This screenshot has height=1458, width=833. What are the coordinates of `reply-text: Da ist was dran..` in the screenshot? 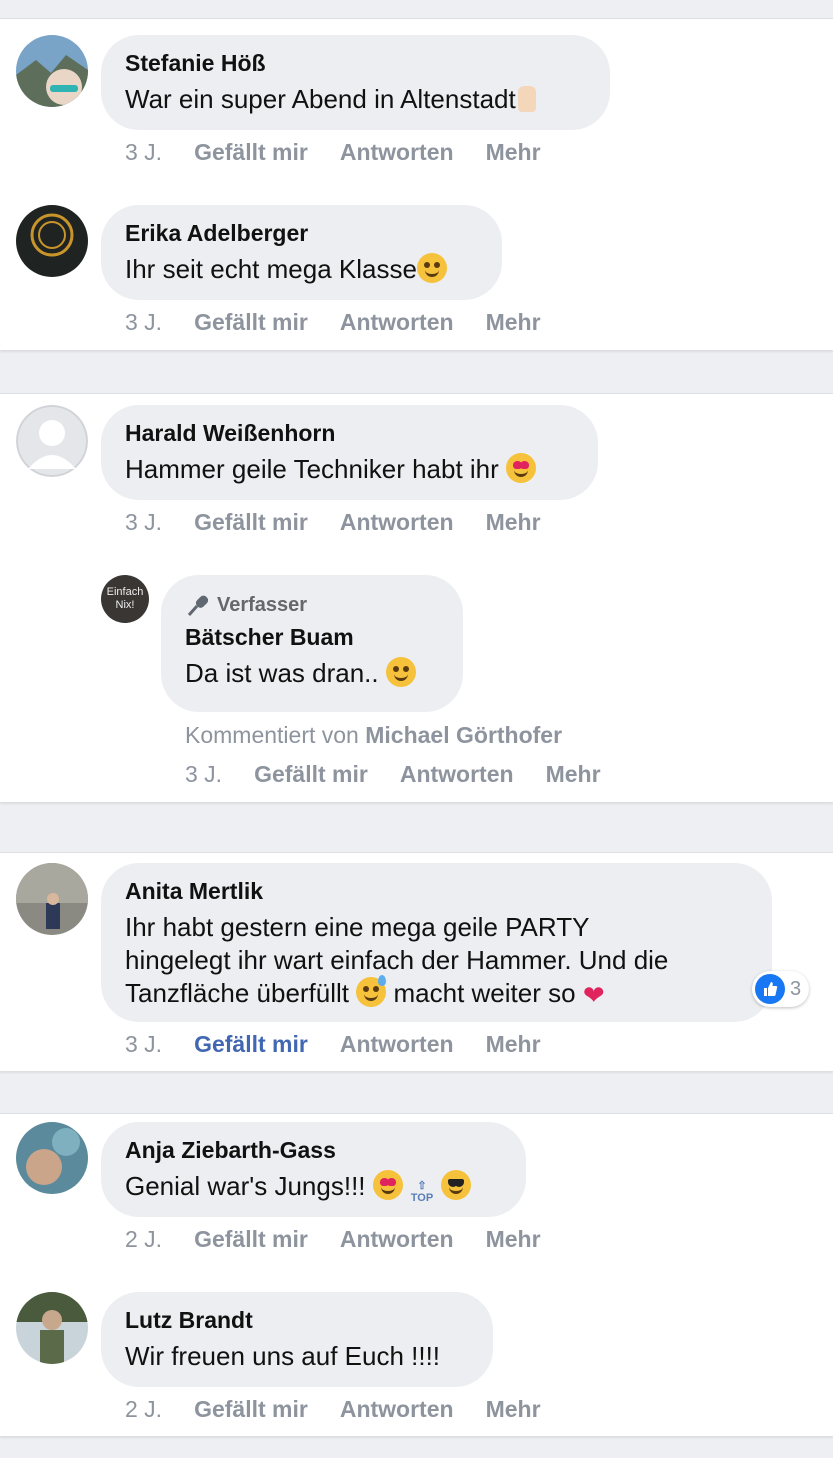 It's located at (312, 673).